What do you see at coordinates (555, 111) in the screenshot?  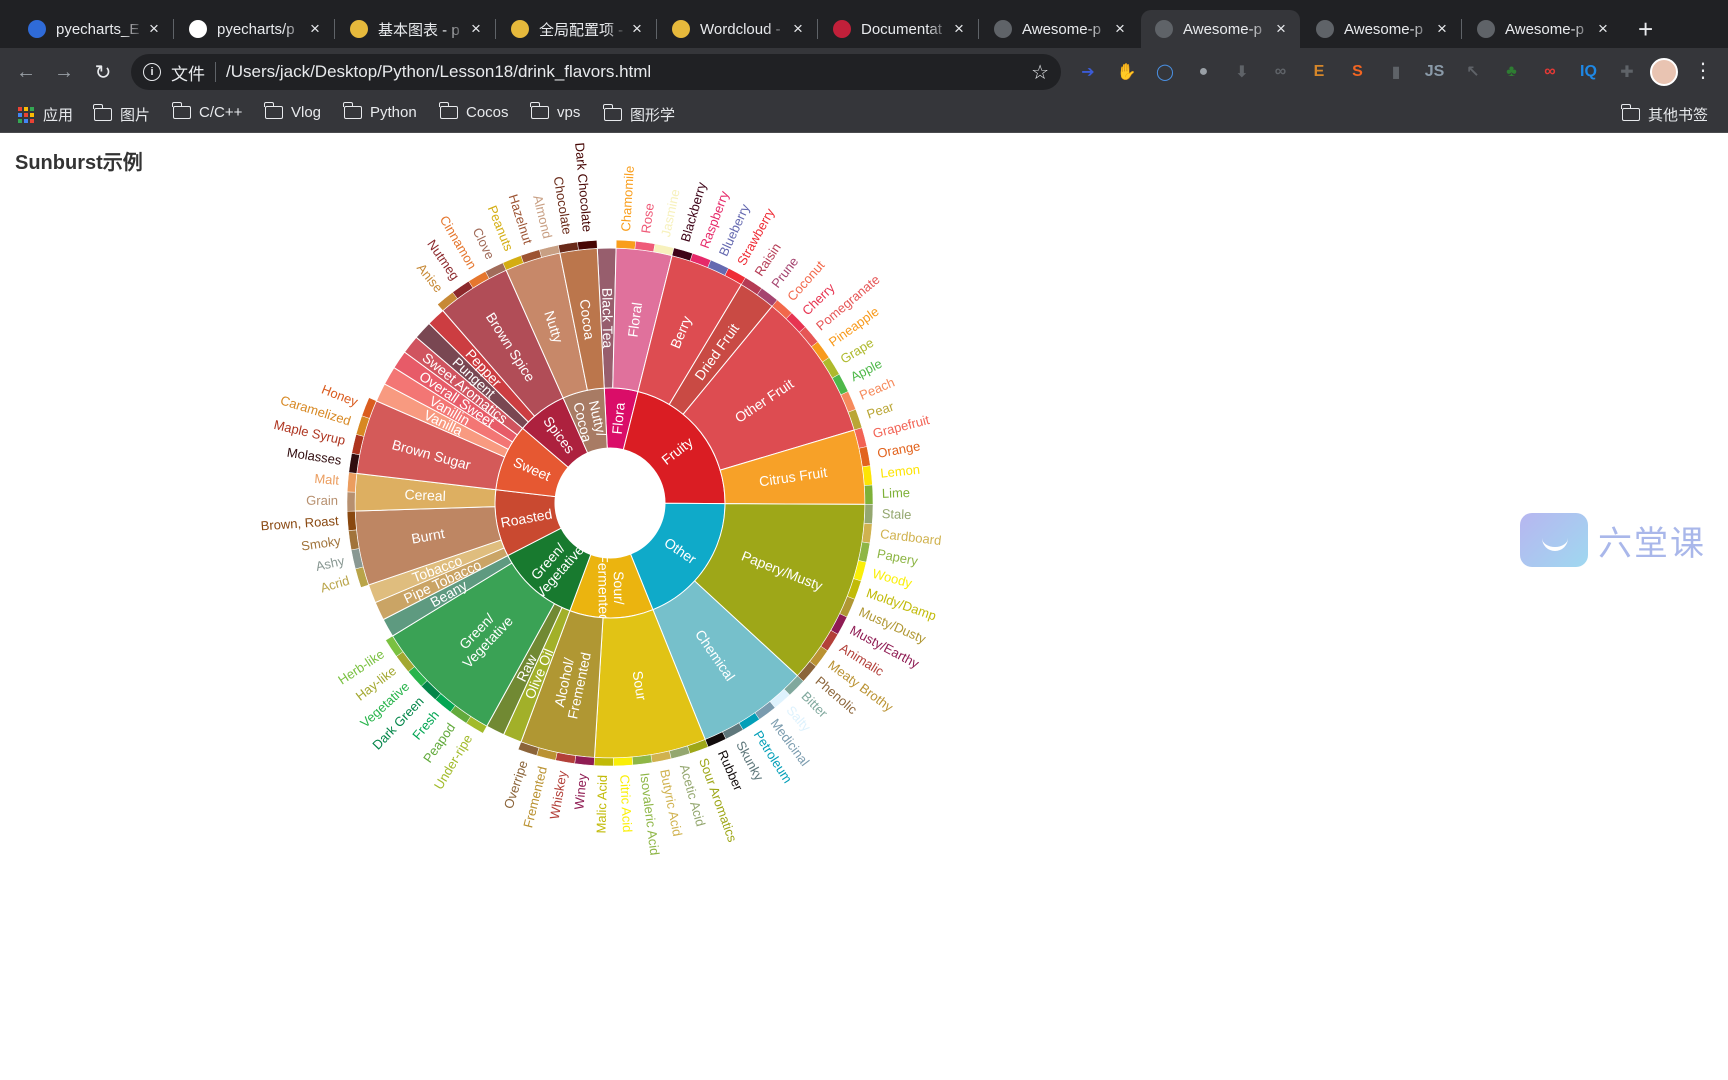 I see `bookmark-6: vps` at bounding box center [555, 111].